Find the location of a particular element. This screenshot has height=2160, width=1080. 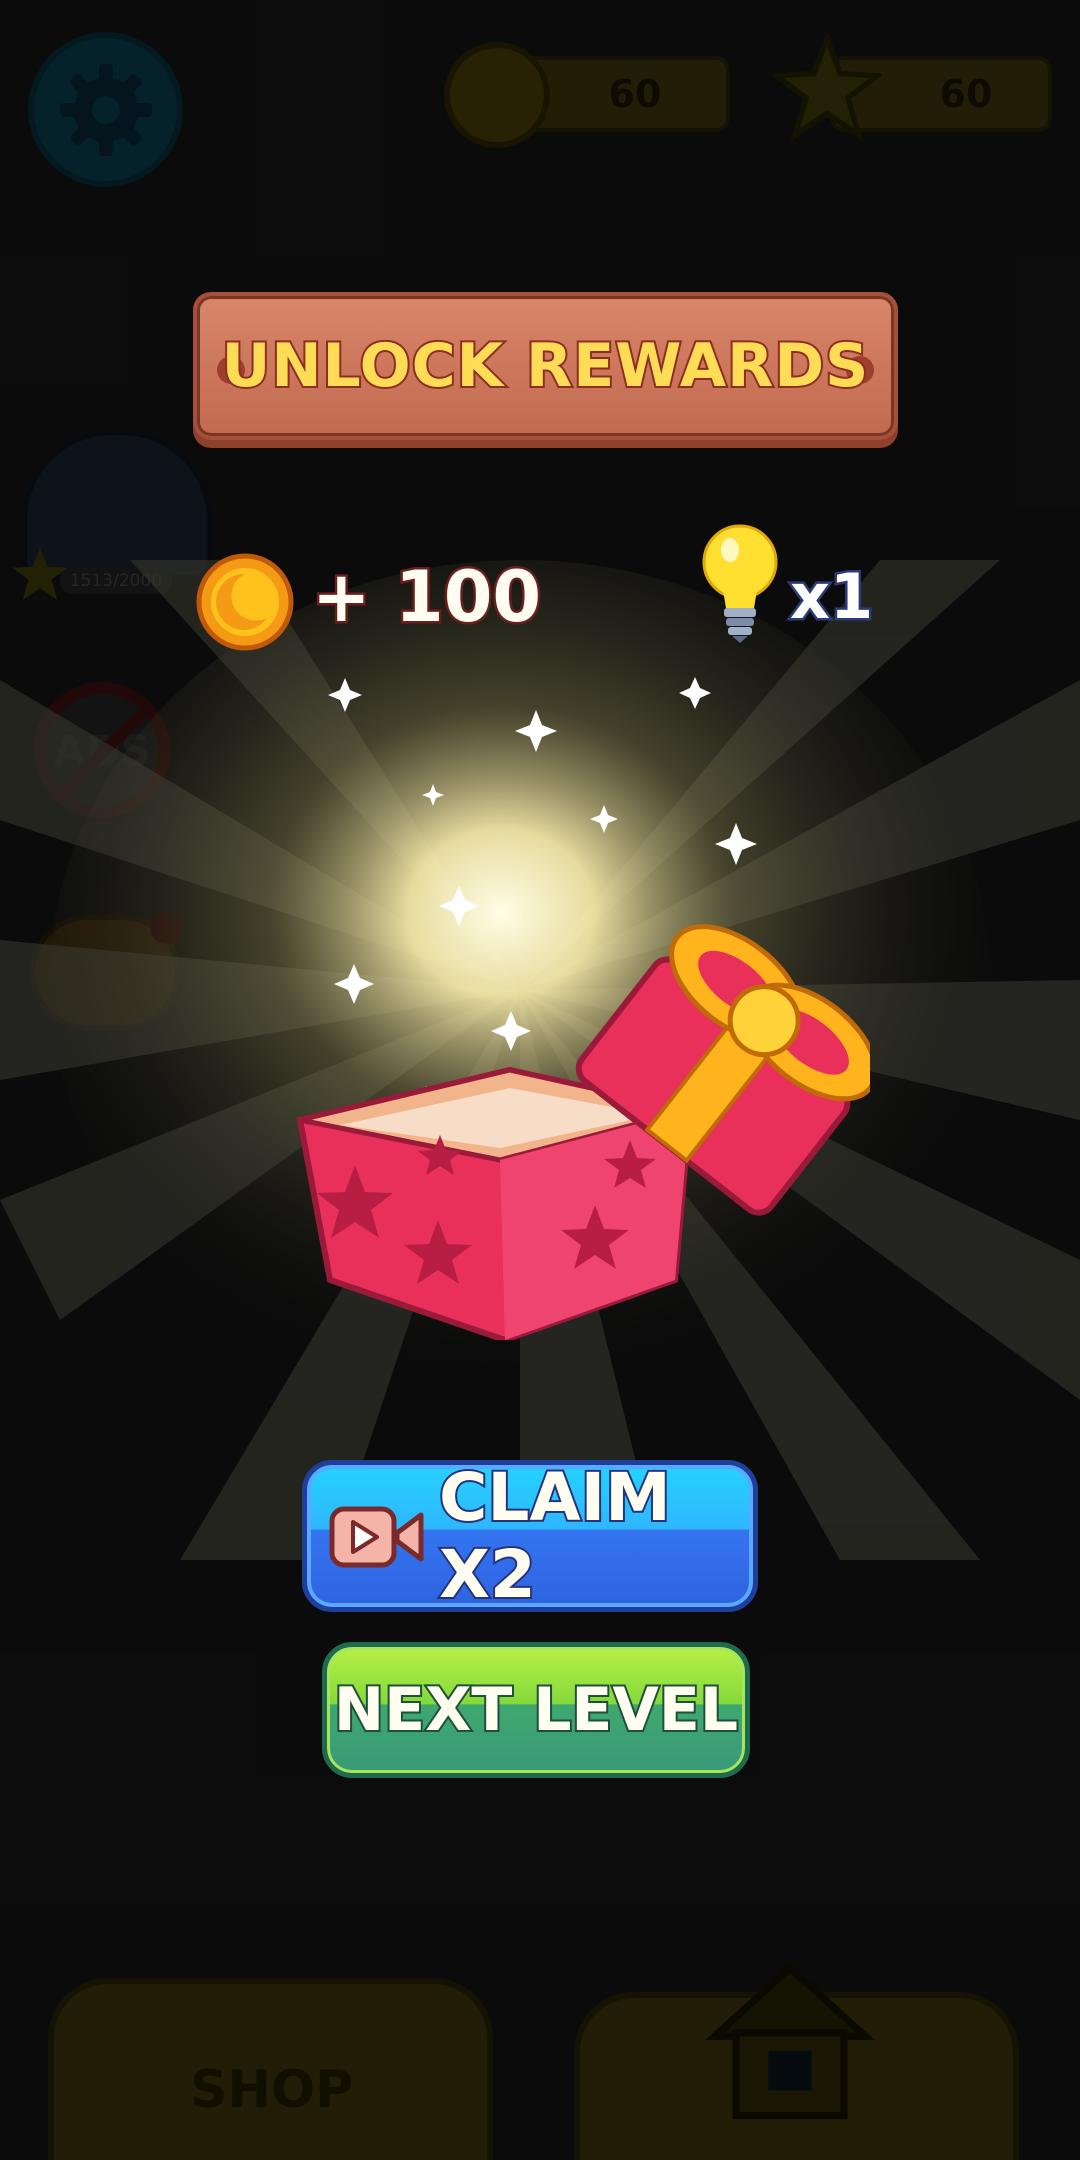

video-camera-icon is located at coordinates (376, 1537).